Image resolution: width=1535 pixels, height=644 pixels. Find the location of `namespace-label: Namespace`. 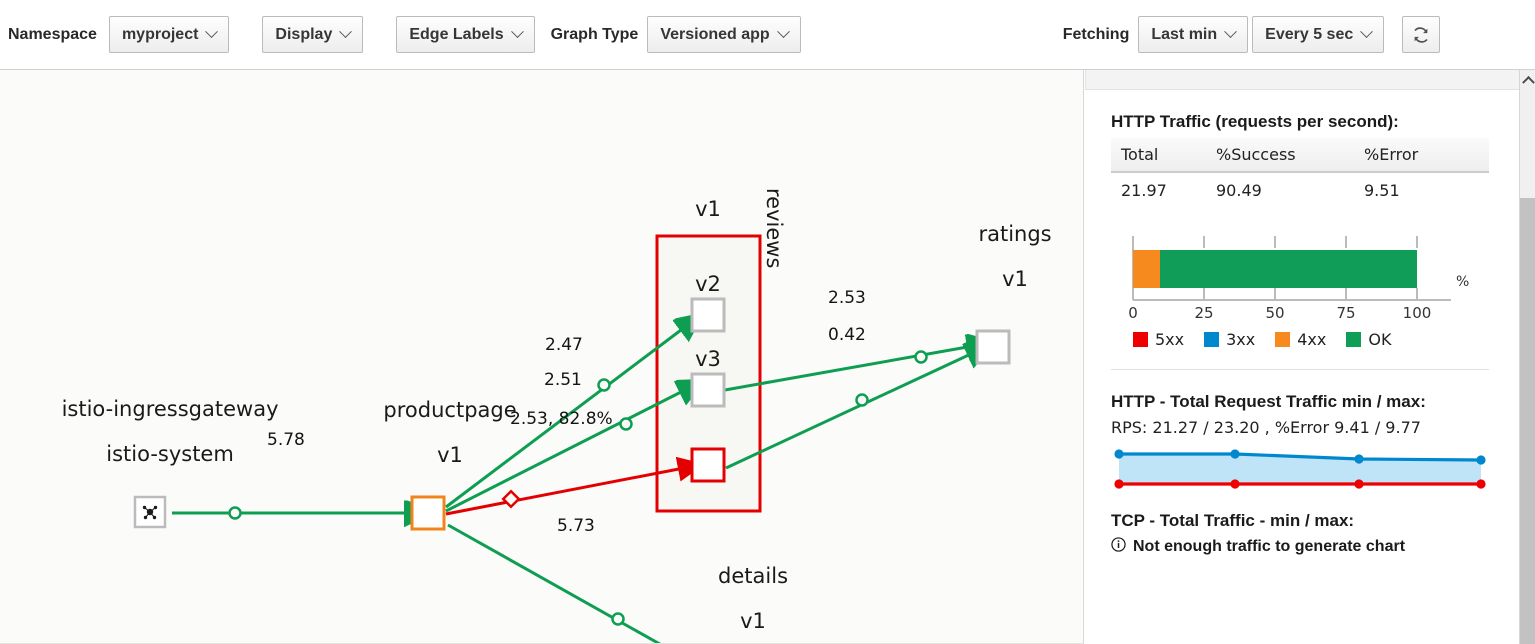

namespace-label: Namespace is located at coordinates (52, 34).